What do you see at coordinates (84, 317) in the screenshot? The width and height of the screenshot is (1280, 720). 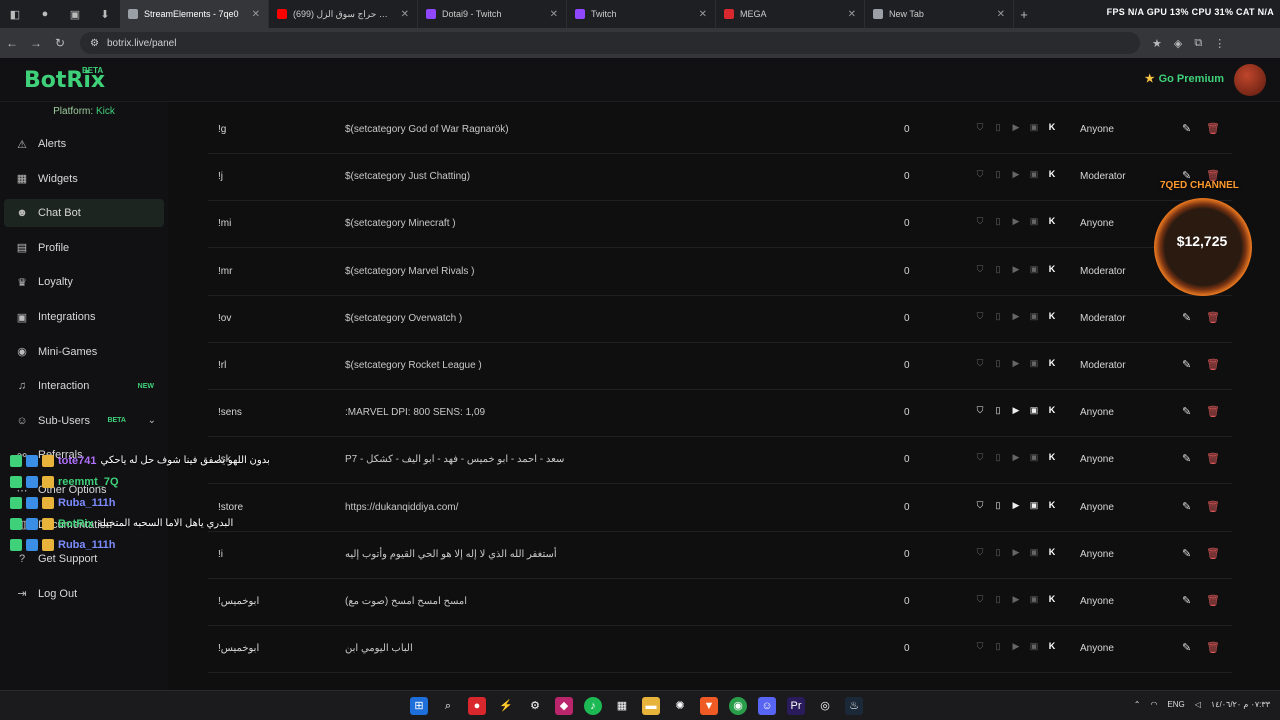 I see `sidebar-item-integrations: ▣ Integrations` at bounding box center [84, 317].